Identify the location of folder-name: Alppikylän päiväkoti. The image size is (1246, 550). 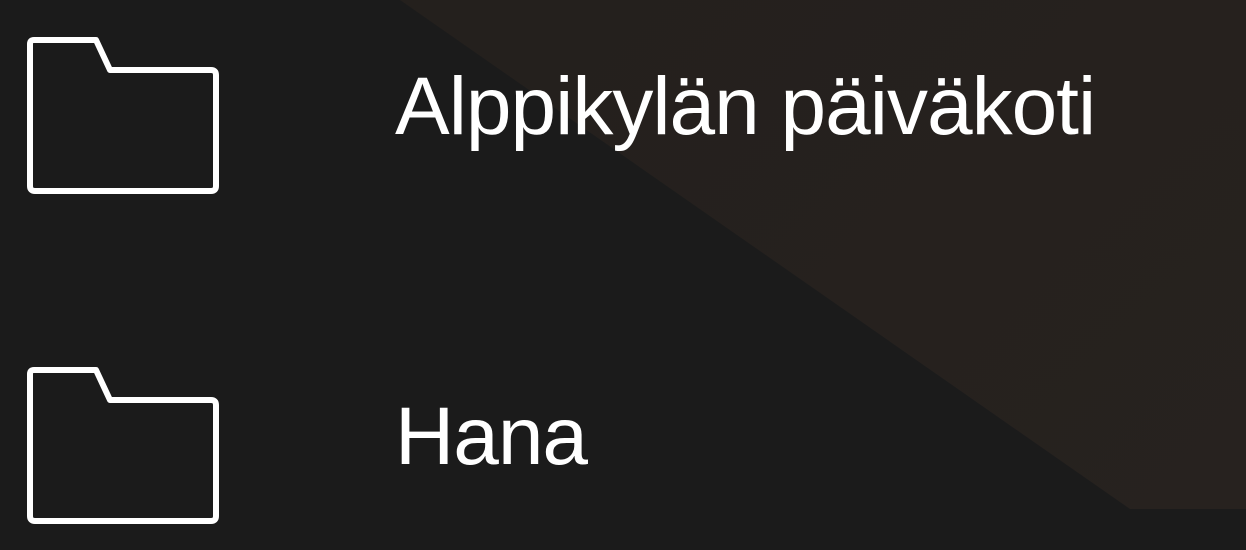
(745, 106).